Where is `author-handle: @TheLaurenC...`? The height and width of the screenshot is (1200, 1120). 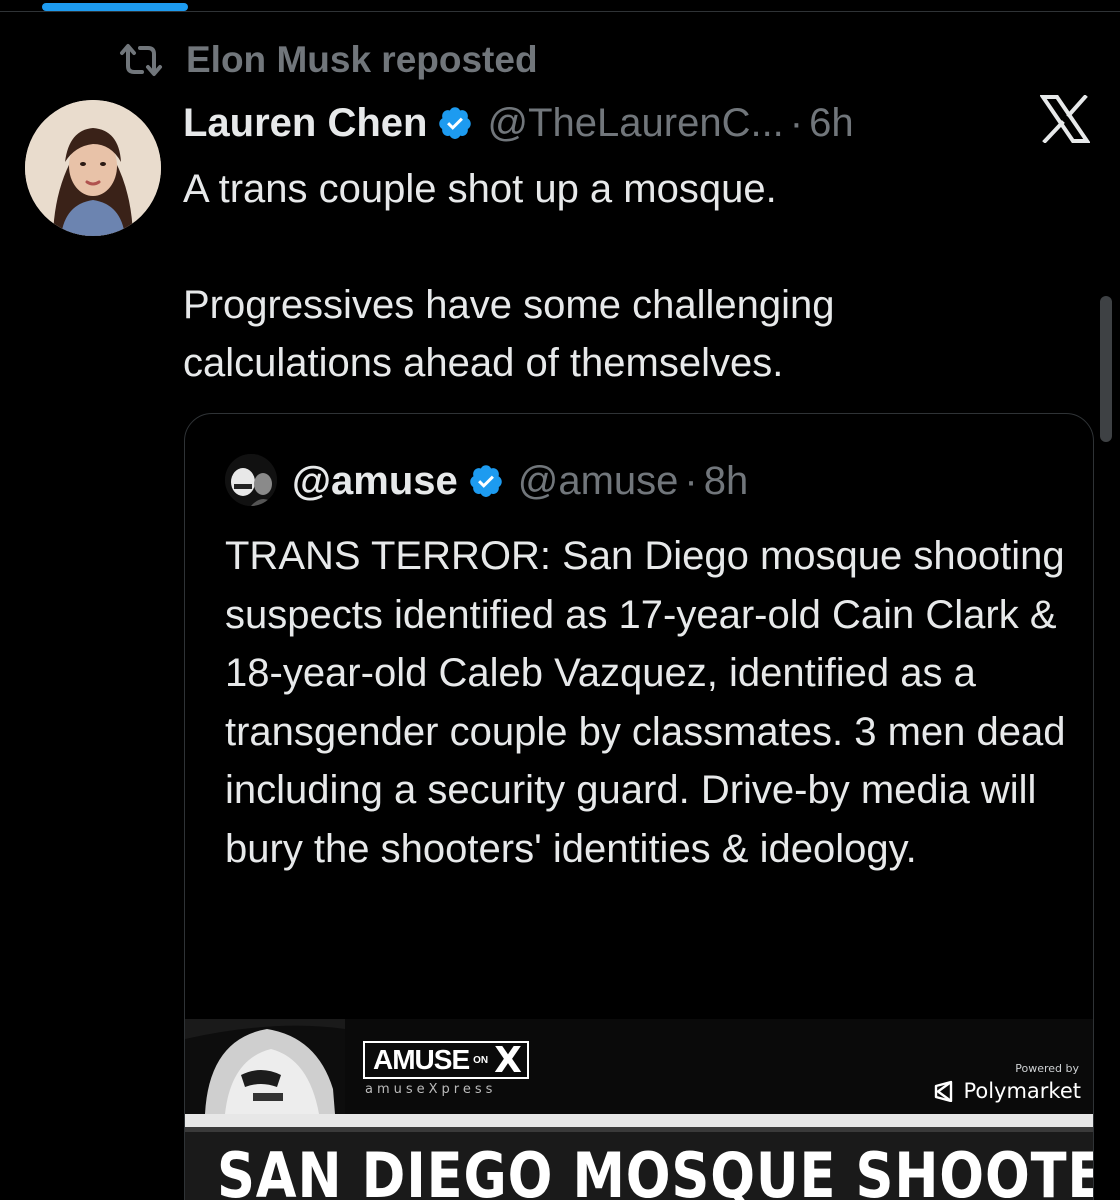 author-handle: @TheLaurenC... is located at coordinates (635, 123).